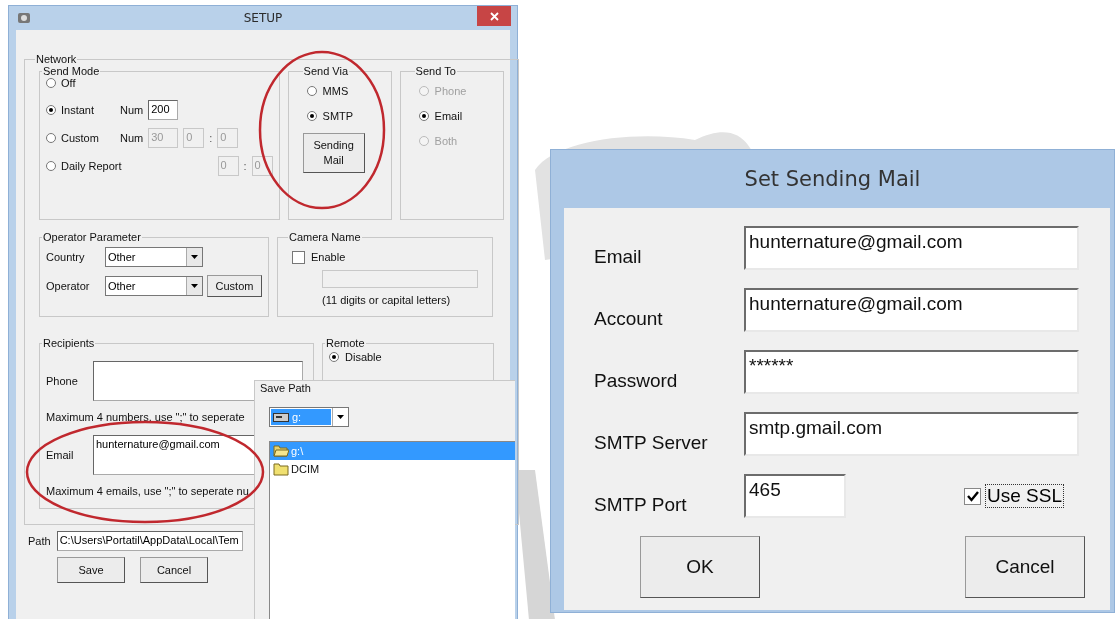 The height and width of the screenshot is (619, 1115). I want to click on hint-text: Maximum 4 numbers, use ";" to seperate, so click(145, 417).